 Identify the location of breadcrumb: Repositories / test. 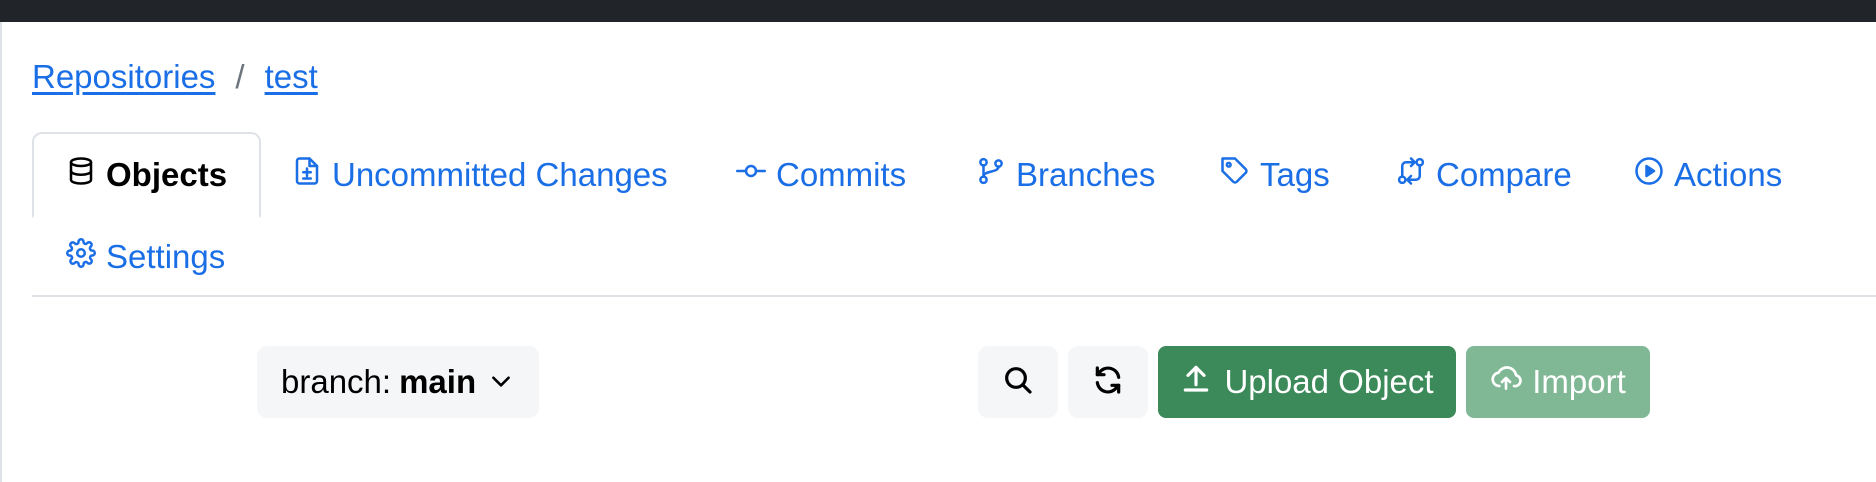
(175, 77).